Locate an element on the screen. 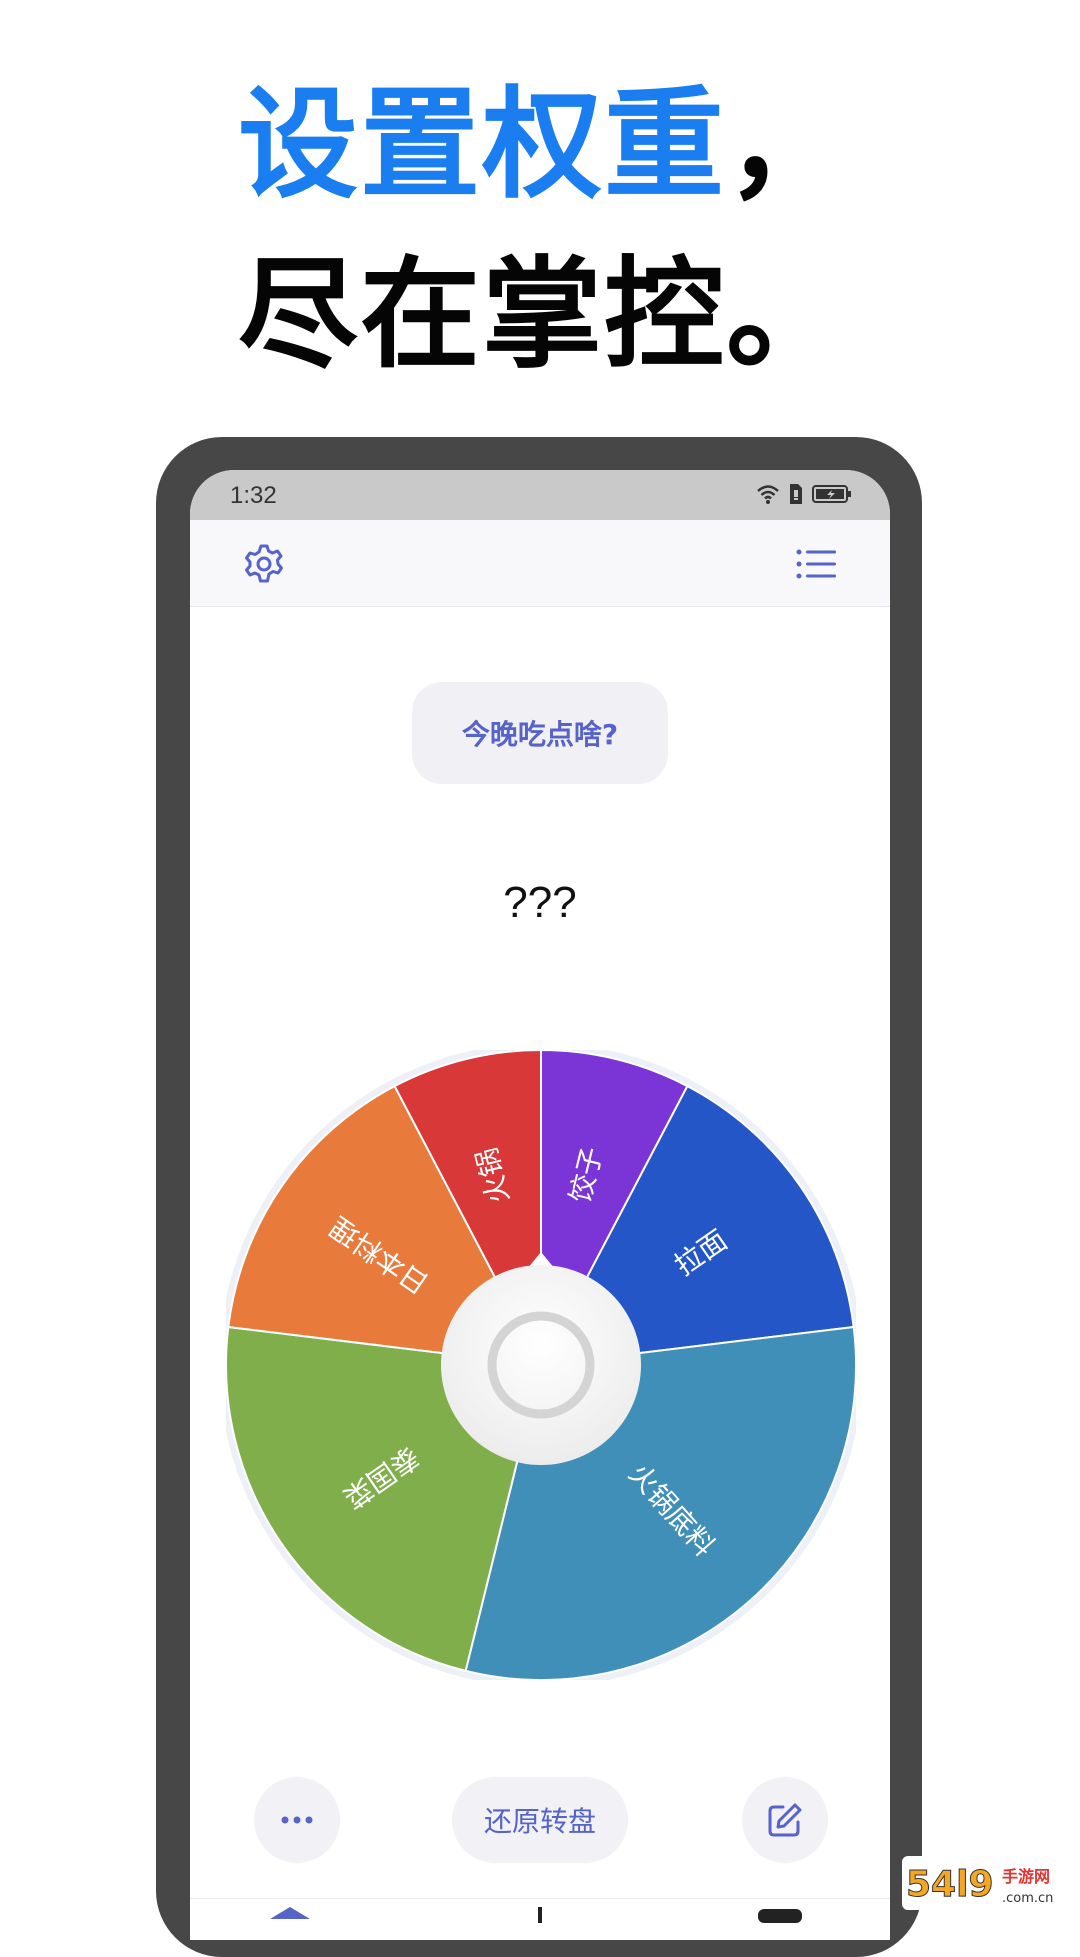 The width and height of the screenshot is (1080, 1957). site-watermark-logo: 54l9 手游网 .com.cn is located at coordinates (984, 1883).